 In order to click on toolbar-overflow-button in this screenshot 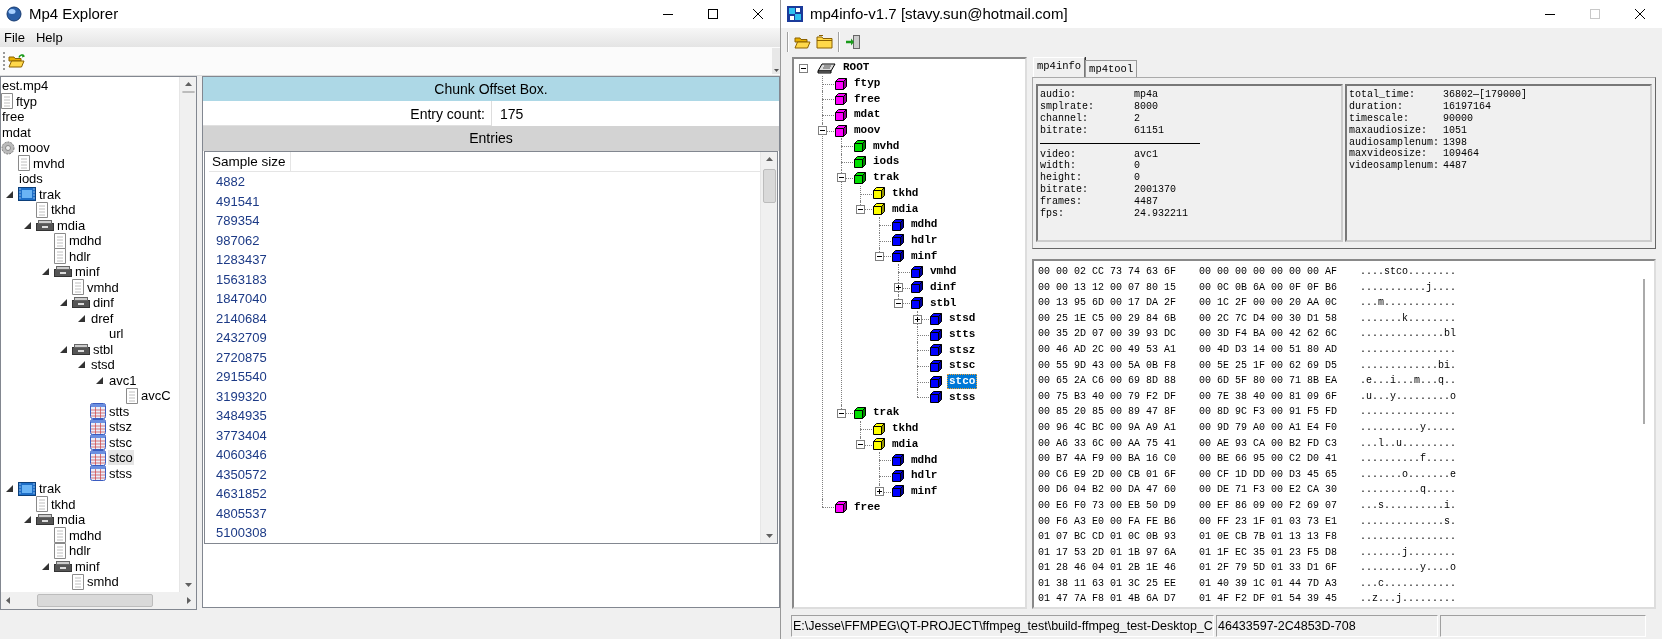, I will do `click(776, 61)`.